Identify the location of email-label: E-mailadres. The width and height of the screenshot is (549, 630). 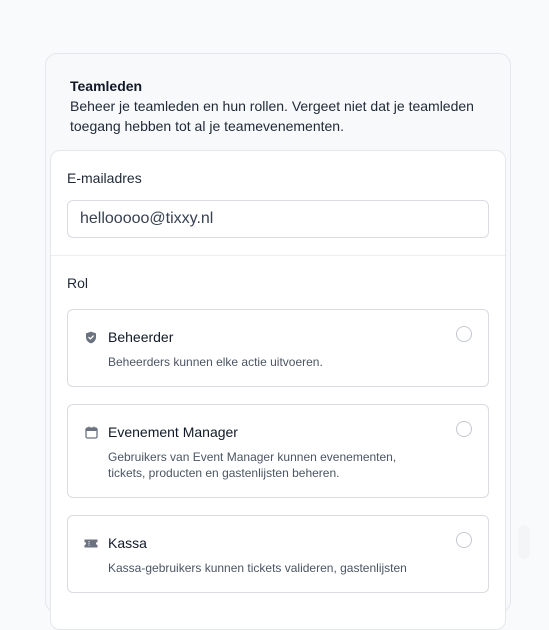
(104, 178).